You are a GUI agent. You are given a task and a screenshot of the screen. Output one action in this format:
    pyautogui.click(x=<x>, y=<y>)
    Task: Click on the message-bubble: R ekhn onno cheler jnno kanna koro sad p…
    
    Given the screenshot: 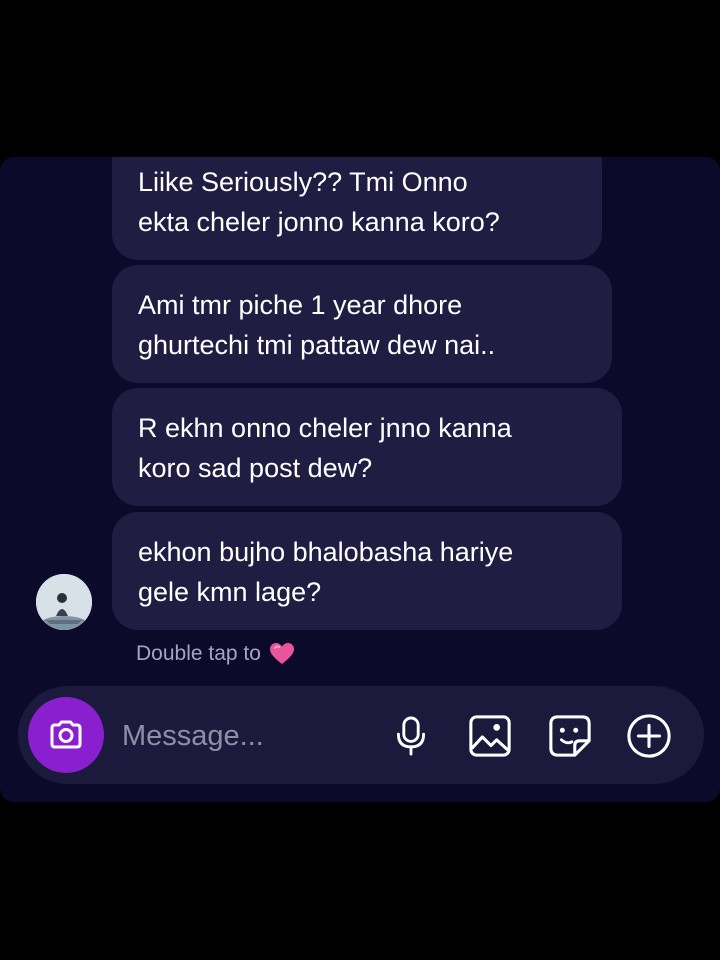 What is the action you would take?
    pyautogui.click(x=367, y=447)
    